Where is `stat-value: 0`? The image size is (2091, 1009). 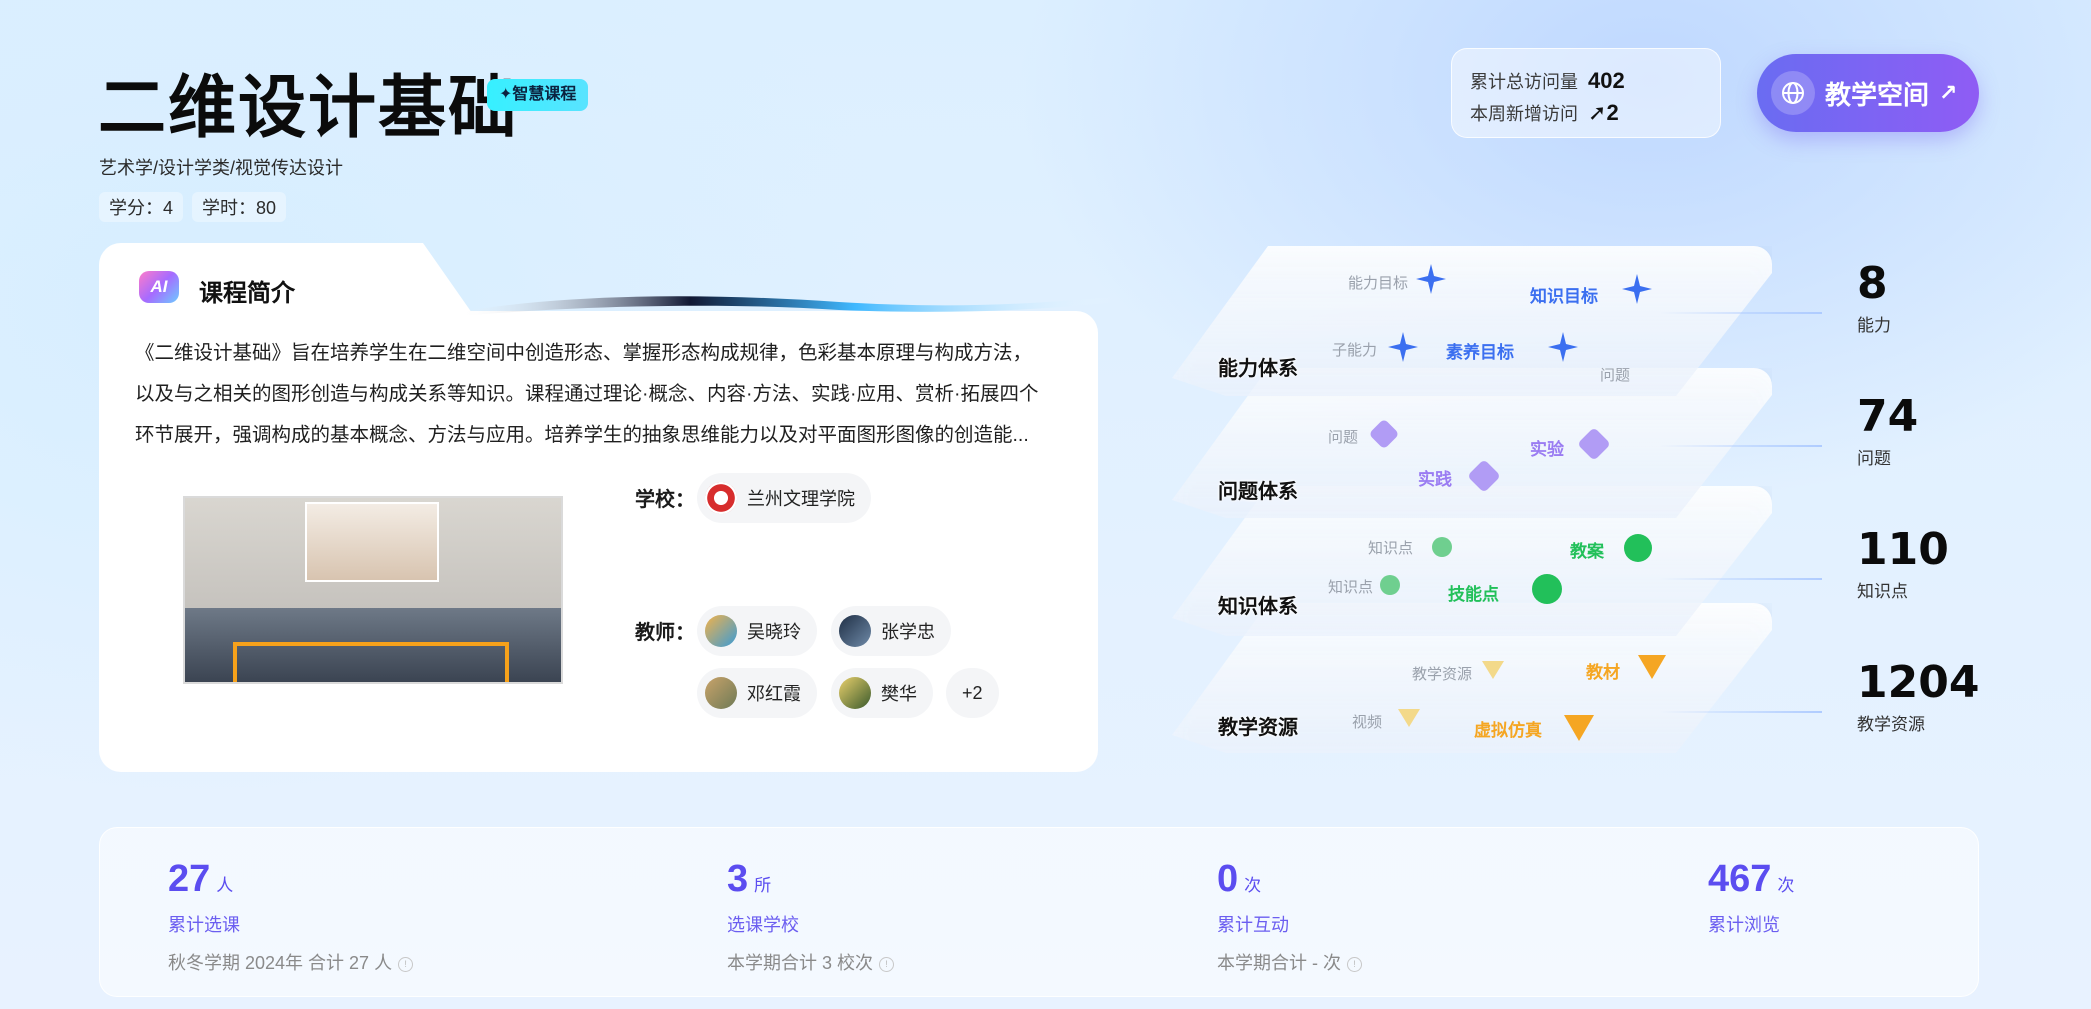
stat-value: 0 is located at coordinates (1228, 879).